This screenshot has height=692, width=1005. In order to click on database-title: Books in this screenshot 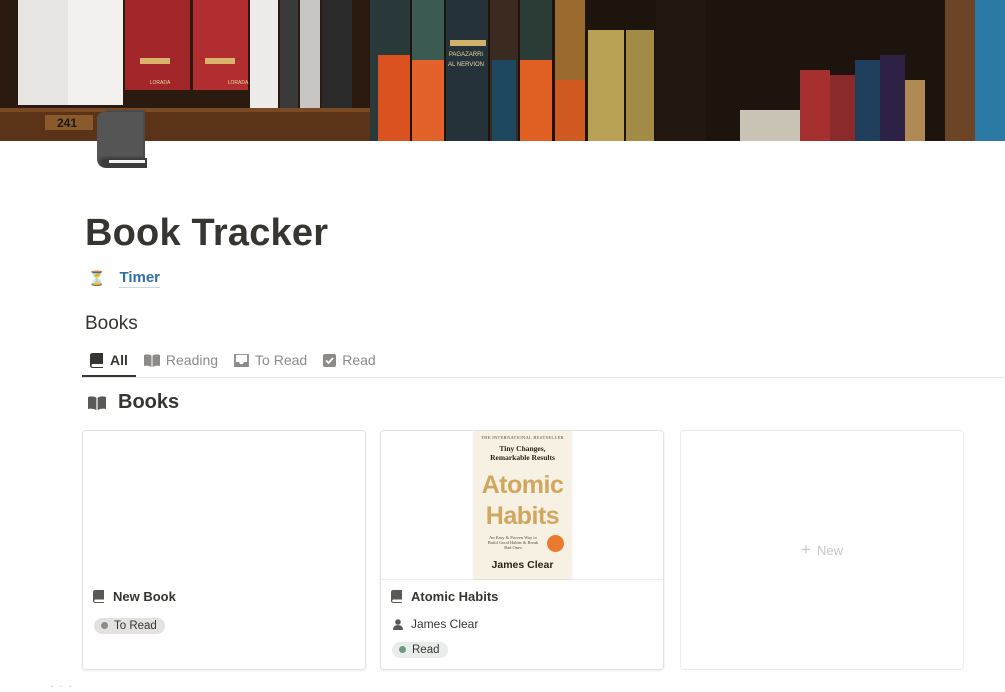, I will do `click(111, 324)`.